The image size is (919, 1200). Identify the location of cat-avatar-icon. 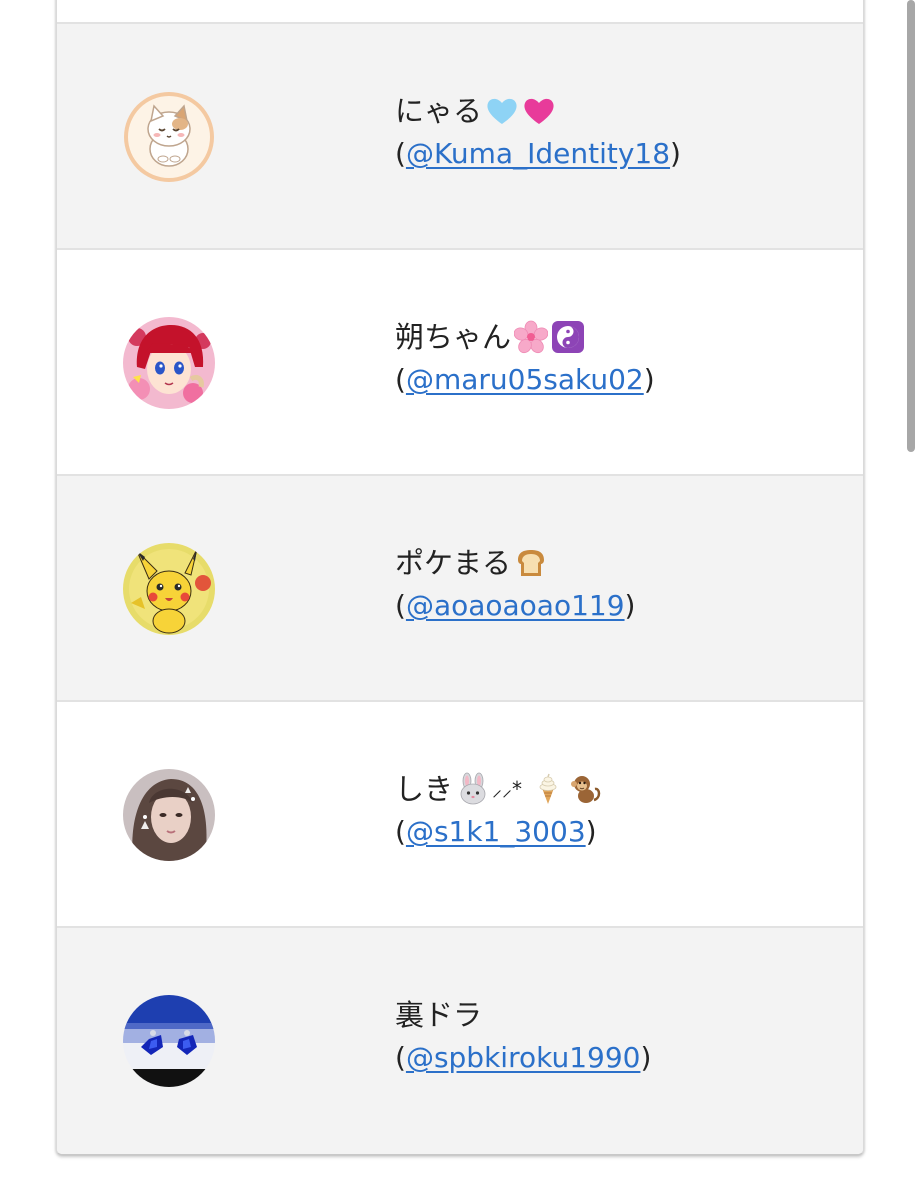
(169, 137).